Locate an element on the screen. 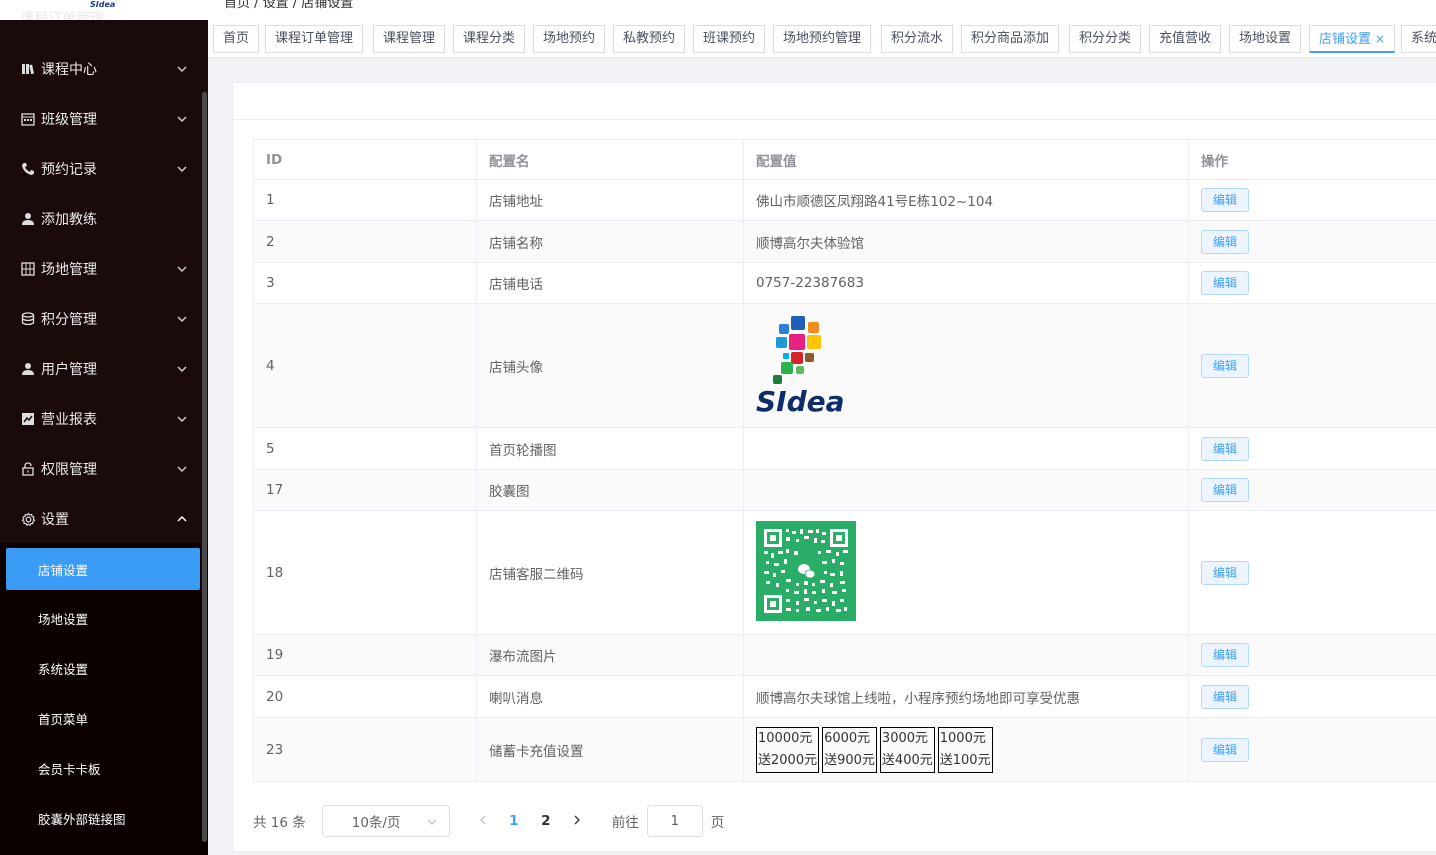  recharge-option: 1000元 送100元 is located at coordinates (965, 749).